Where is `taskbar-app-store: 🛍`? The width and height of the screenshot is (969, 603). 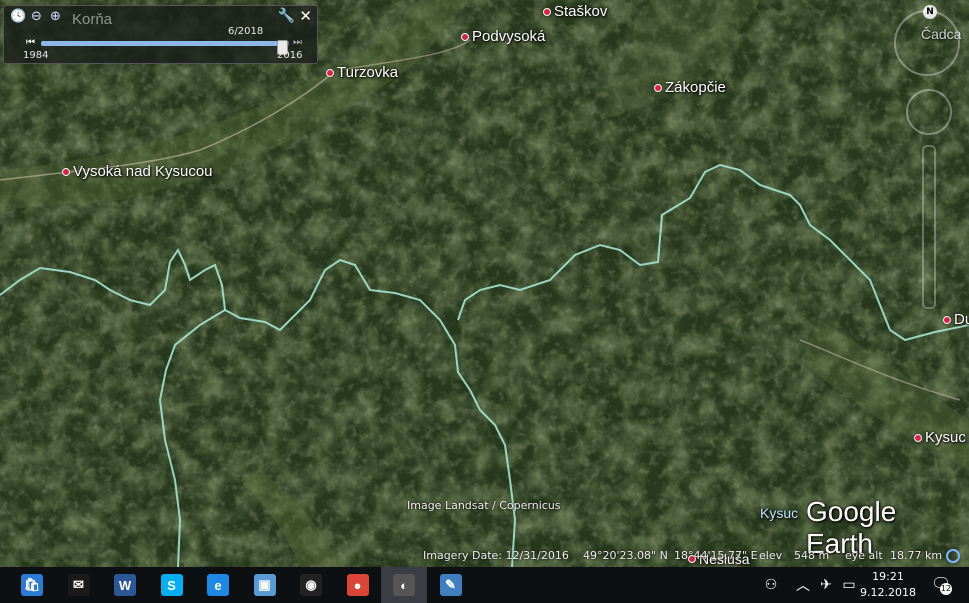 taskbar-app-store: 🛍 is located at coordinates (32, 585).